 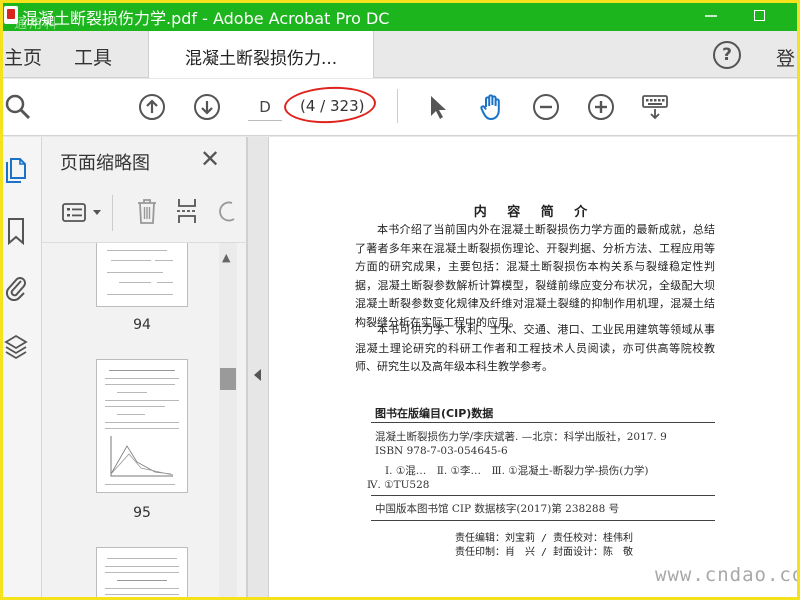 I want to click on search-icon, so click(x=18, y=107).